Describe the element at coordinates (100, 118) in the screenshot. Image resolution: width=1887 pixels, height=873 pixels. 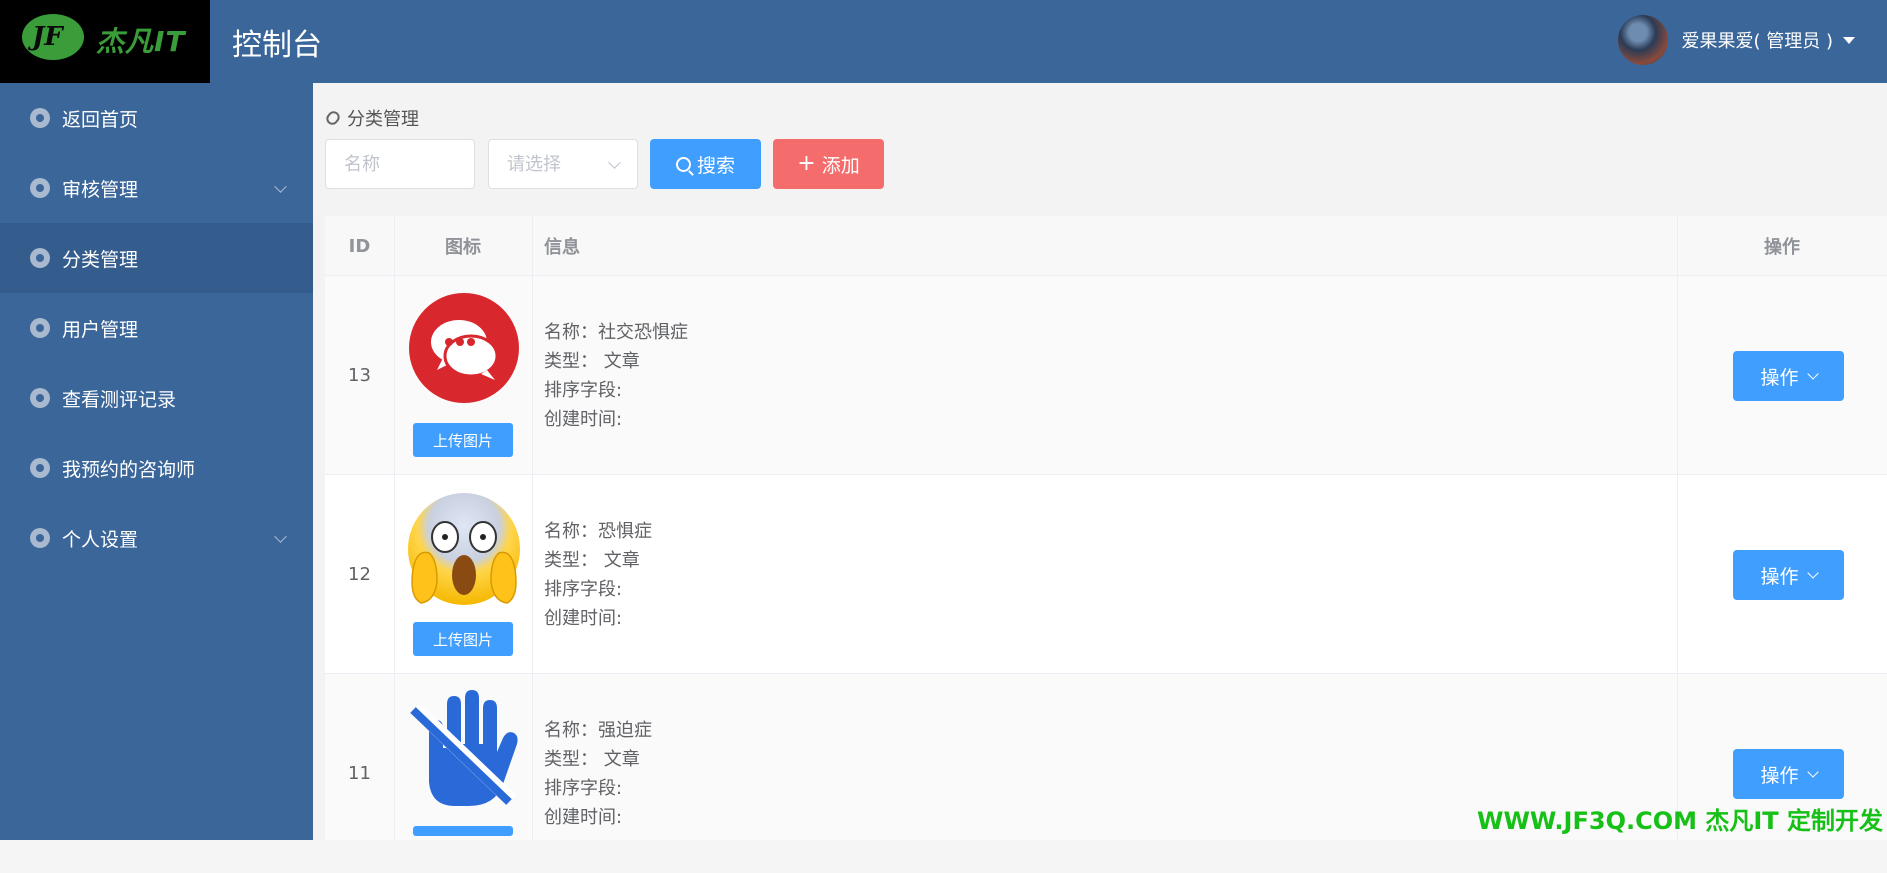
I see `sidebar-item-label: 返回首页` at that location.